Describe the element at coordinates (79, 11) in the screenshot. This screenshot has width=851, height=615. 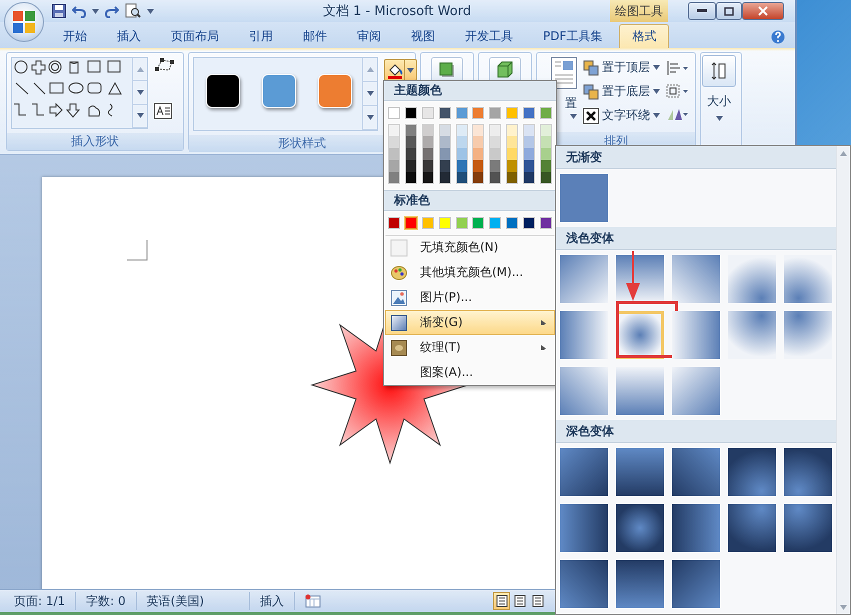
I see `undo-icon` at that location.